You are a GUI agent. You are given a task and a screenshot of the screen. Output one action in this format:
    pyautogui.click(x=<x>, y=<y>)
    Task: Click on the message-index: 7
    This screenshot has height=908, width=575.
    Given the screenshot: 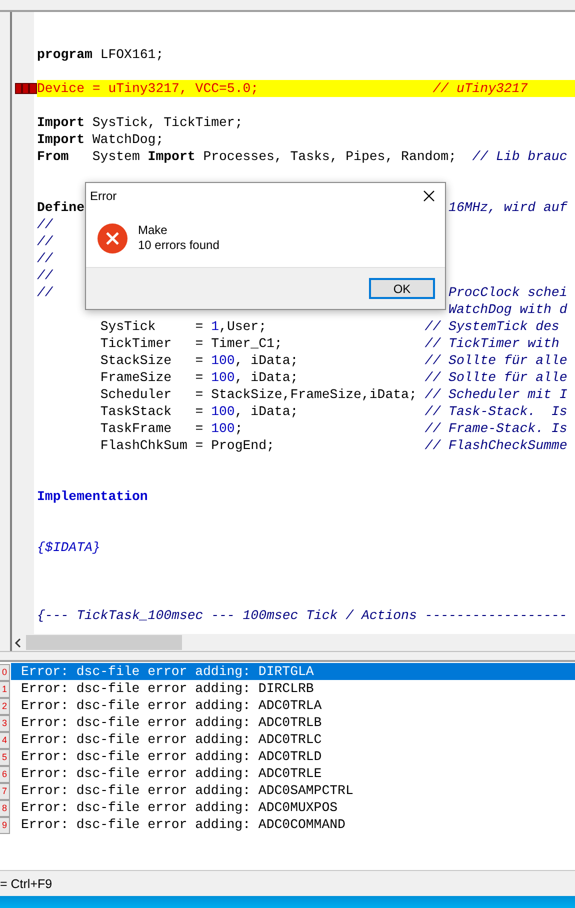 What is the action you would take?
    pyautogui.click(x=5, y=791)
    